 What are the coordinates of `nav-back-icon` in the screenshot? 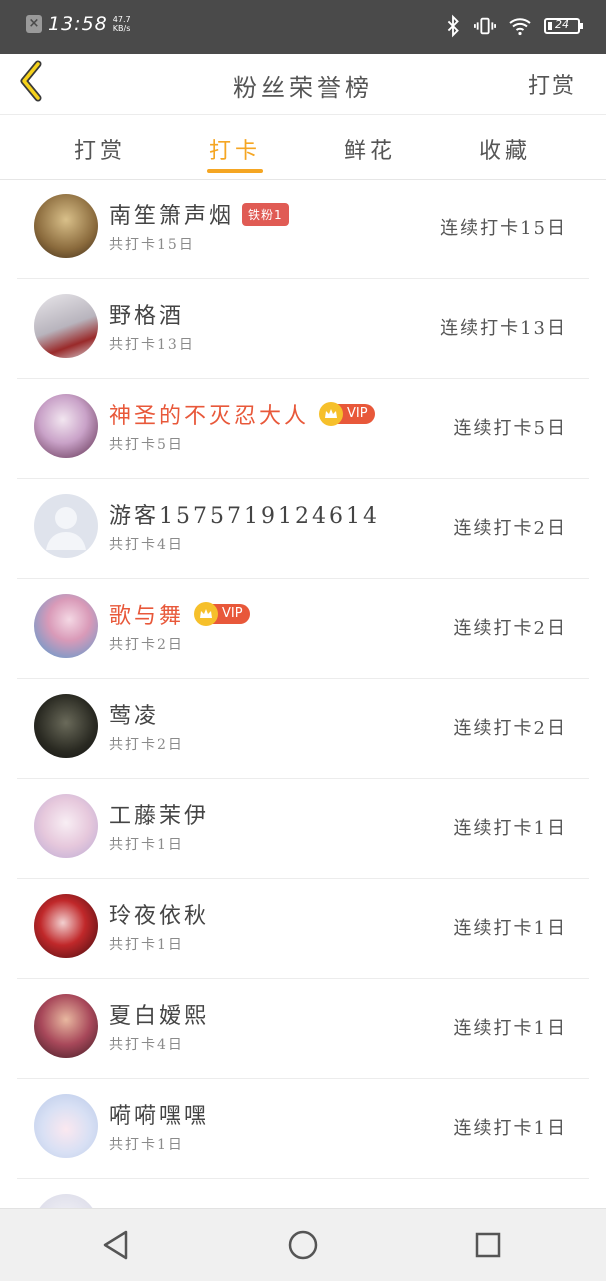 It's located at (116, 1245).